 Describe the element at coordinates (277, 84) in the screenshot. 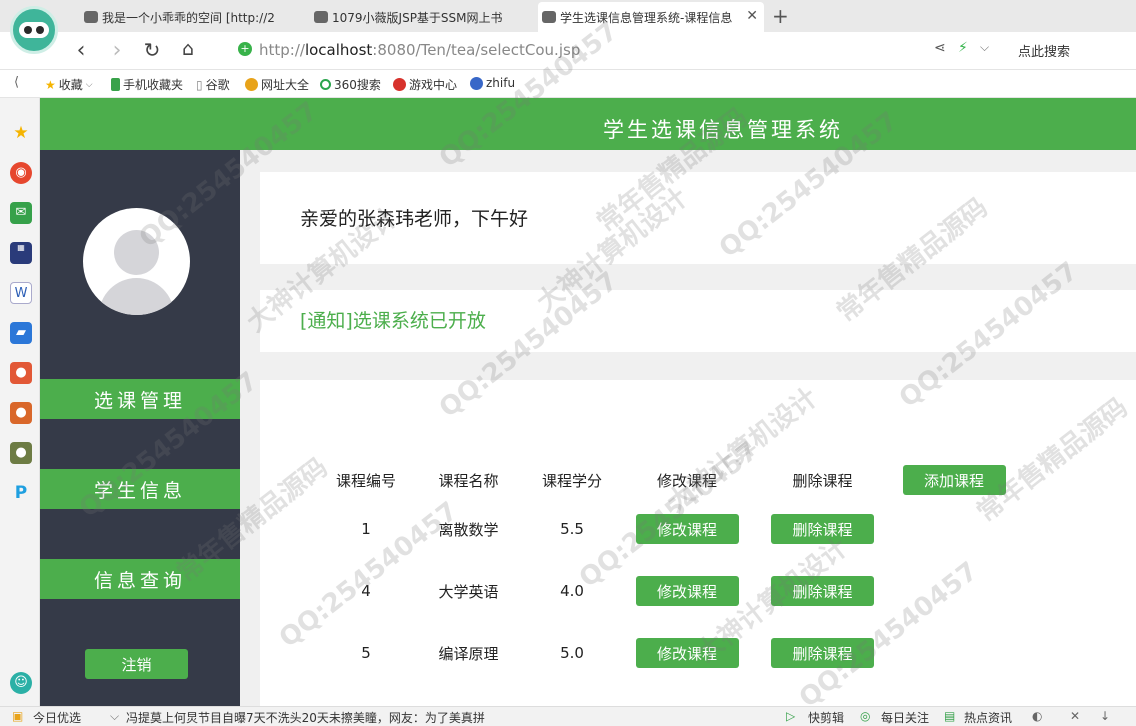

I see `bookmark-site-nav: 网址大全` at that location.